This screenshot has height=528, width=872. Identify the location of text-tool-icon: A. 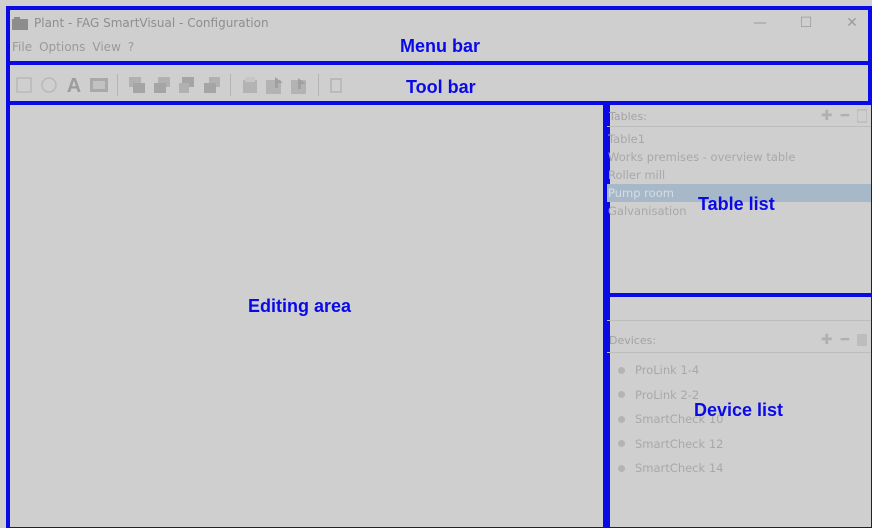
(73, 85).